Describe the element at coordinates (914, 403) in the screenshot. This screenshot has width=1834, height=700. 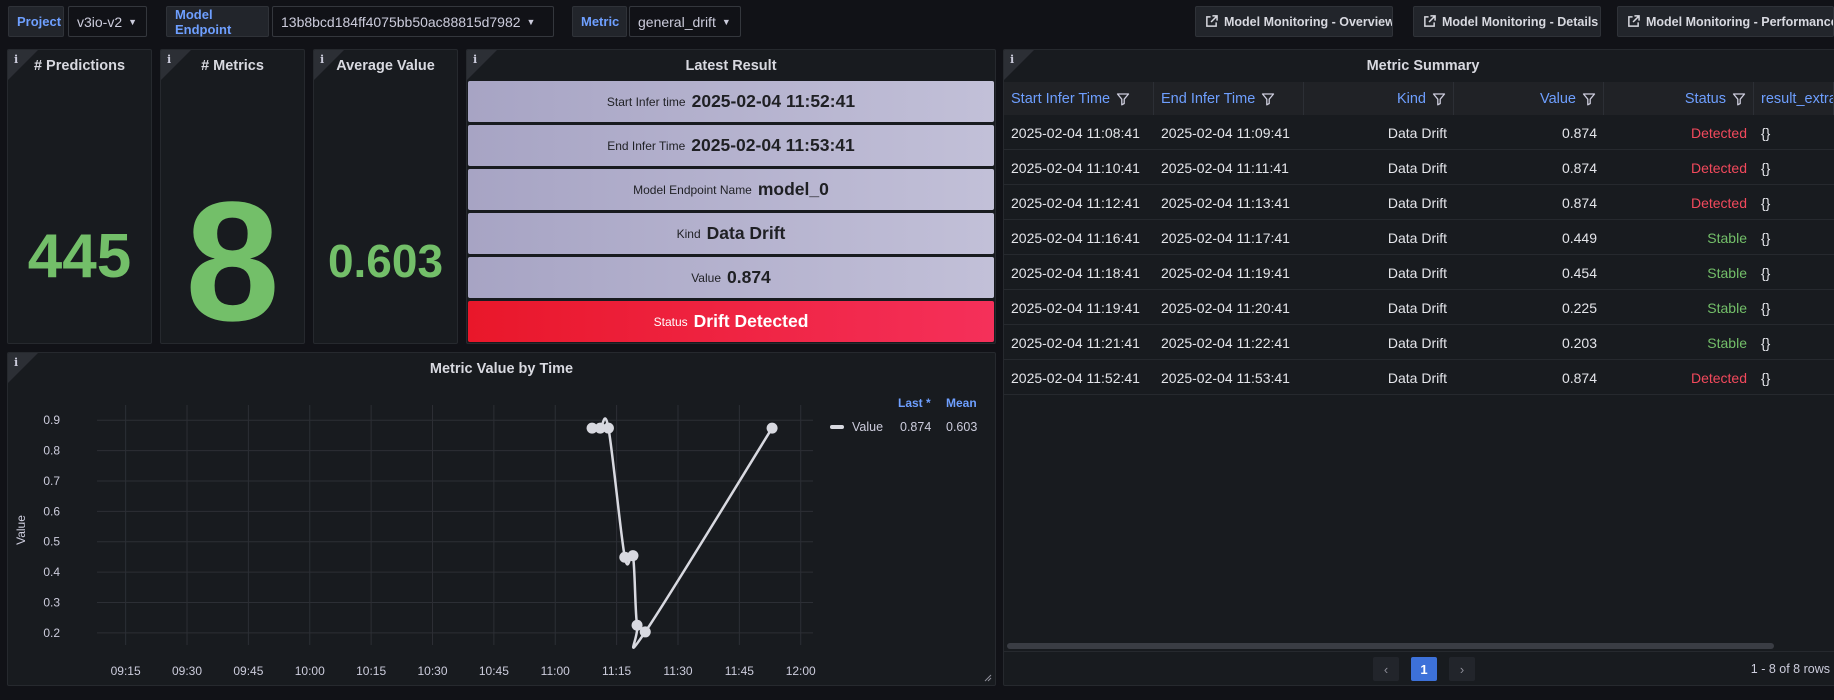
I see `legend-header-last: Last *` at that location.